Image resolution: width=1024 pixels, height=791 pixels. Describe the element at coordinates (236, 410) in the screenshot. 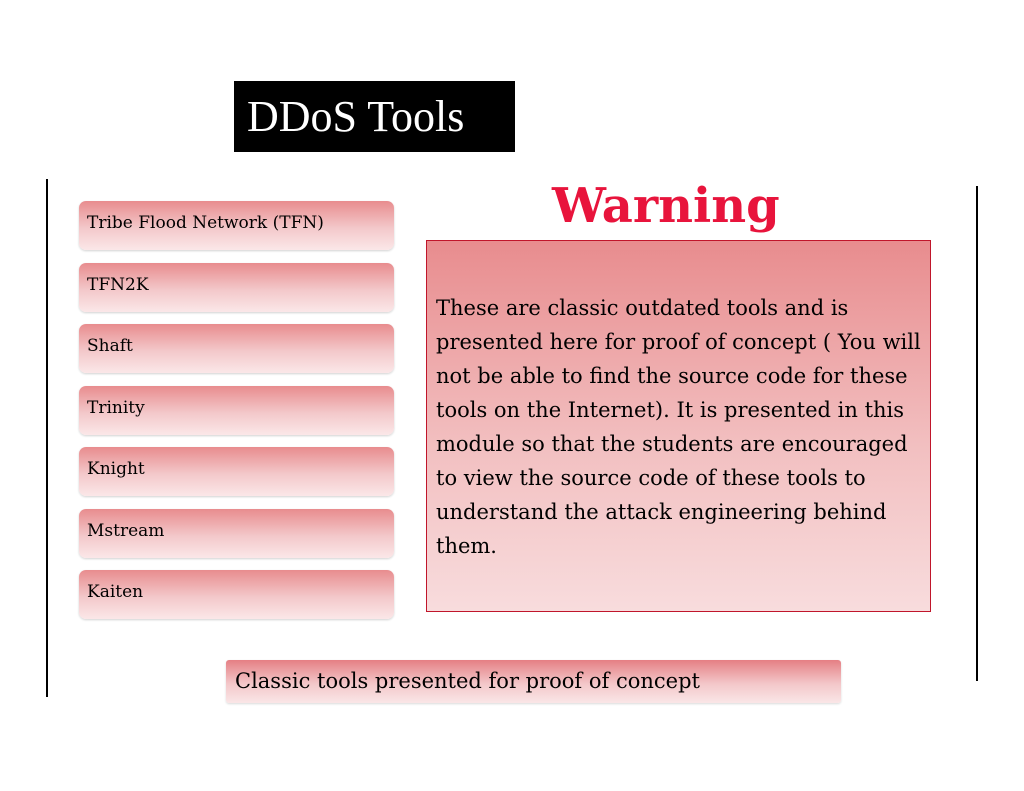

I see `tool-item-trinity: Trinity` at that location.